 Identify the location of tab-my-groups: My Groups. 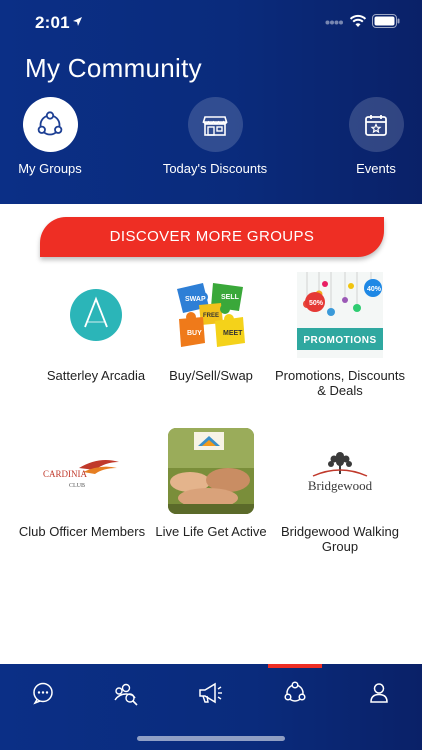
(52, 136).